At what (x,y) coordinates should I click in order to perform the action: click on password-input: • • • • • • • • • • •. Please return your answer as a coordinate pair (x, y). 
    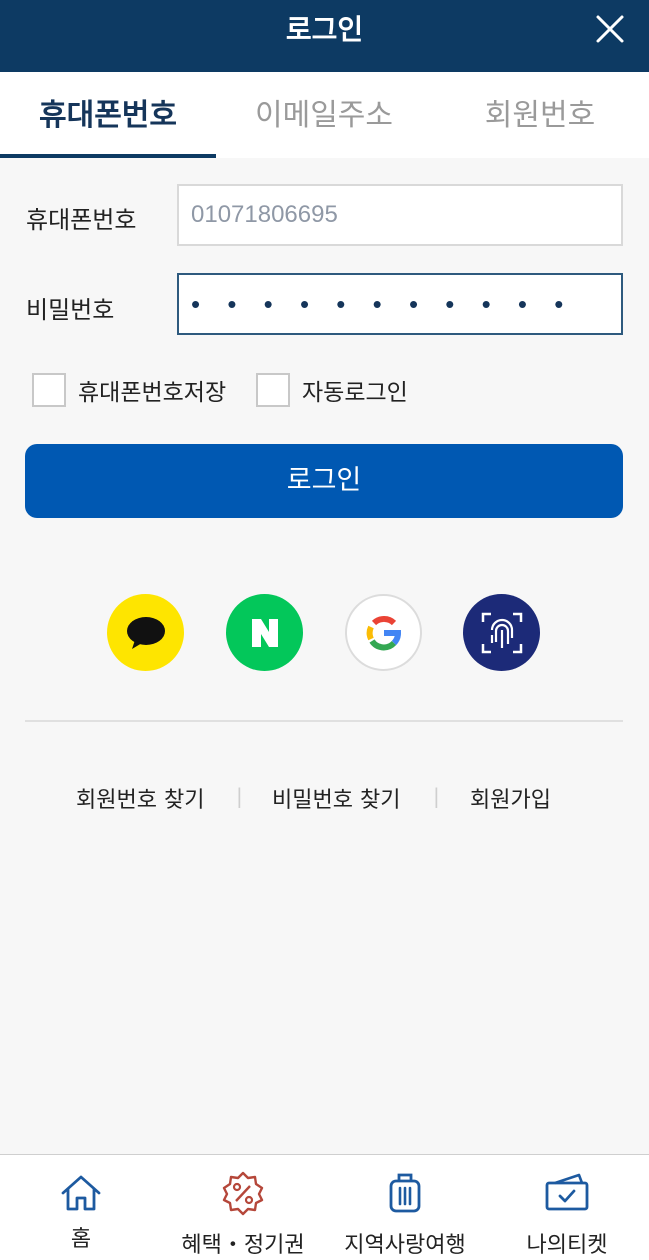
    Looking at the image, I should click on (400, 304).